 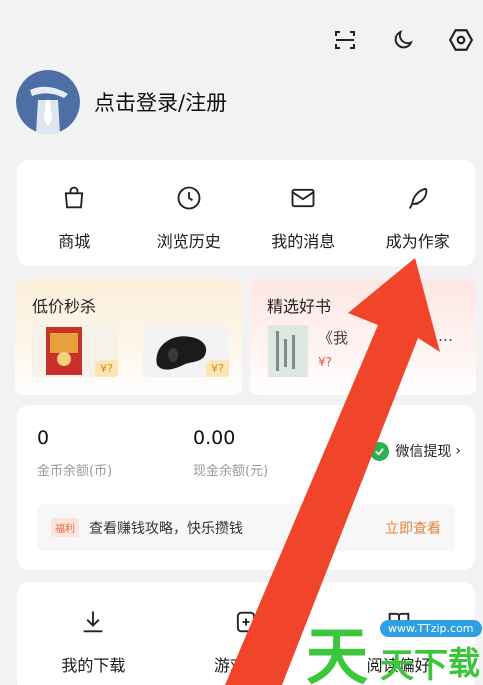 What do you see at coordinates (325, 362) in the screenshot?
I see `book-price: ¥?` at bounding box center [325, 362].